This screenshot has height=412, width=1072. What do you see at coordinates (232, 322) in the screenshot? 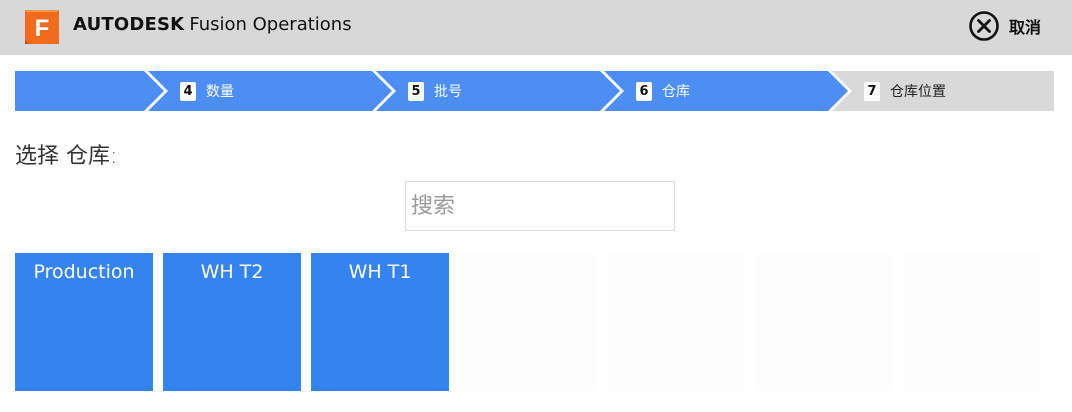
I see `warehouse-tile-wh-t2: WH T2` at bounding box center [232, 322].